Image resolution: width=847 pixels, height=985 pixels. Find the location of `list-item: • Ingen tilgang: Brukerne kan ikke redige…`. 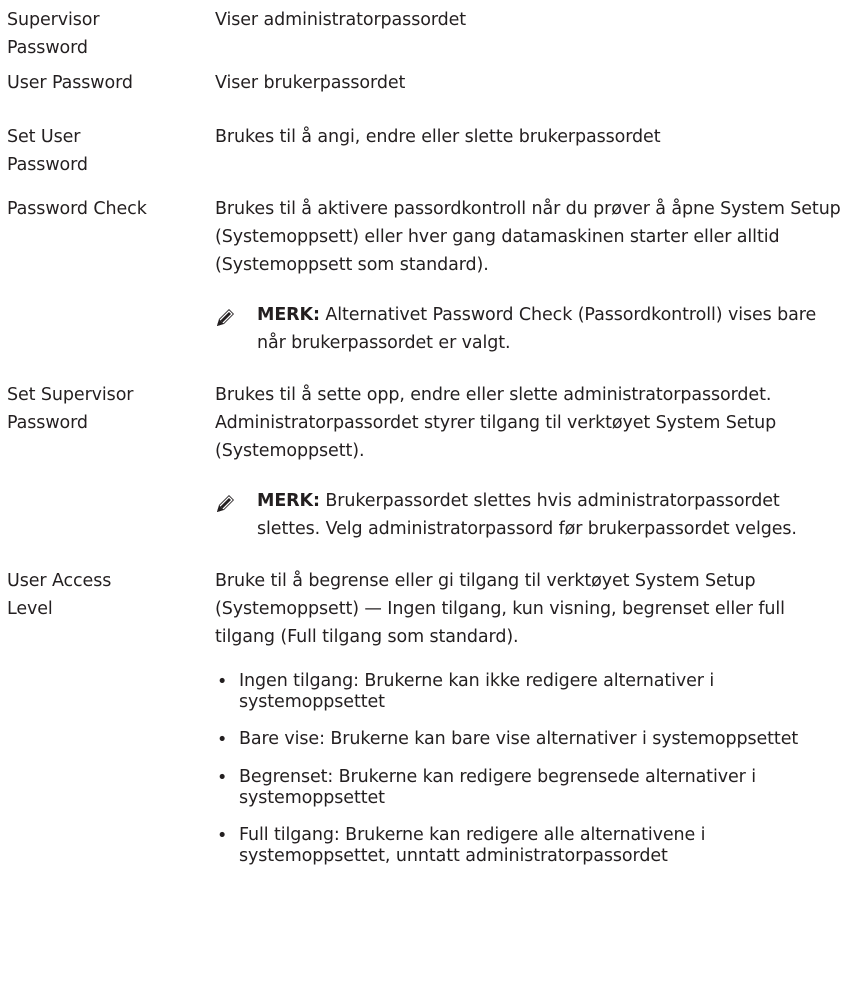

list-item: • Ingen tilgang: Brukerne kan ikke redige… is located at coordinates (530, 692).